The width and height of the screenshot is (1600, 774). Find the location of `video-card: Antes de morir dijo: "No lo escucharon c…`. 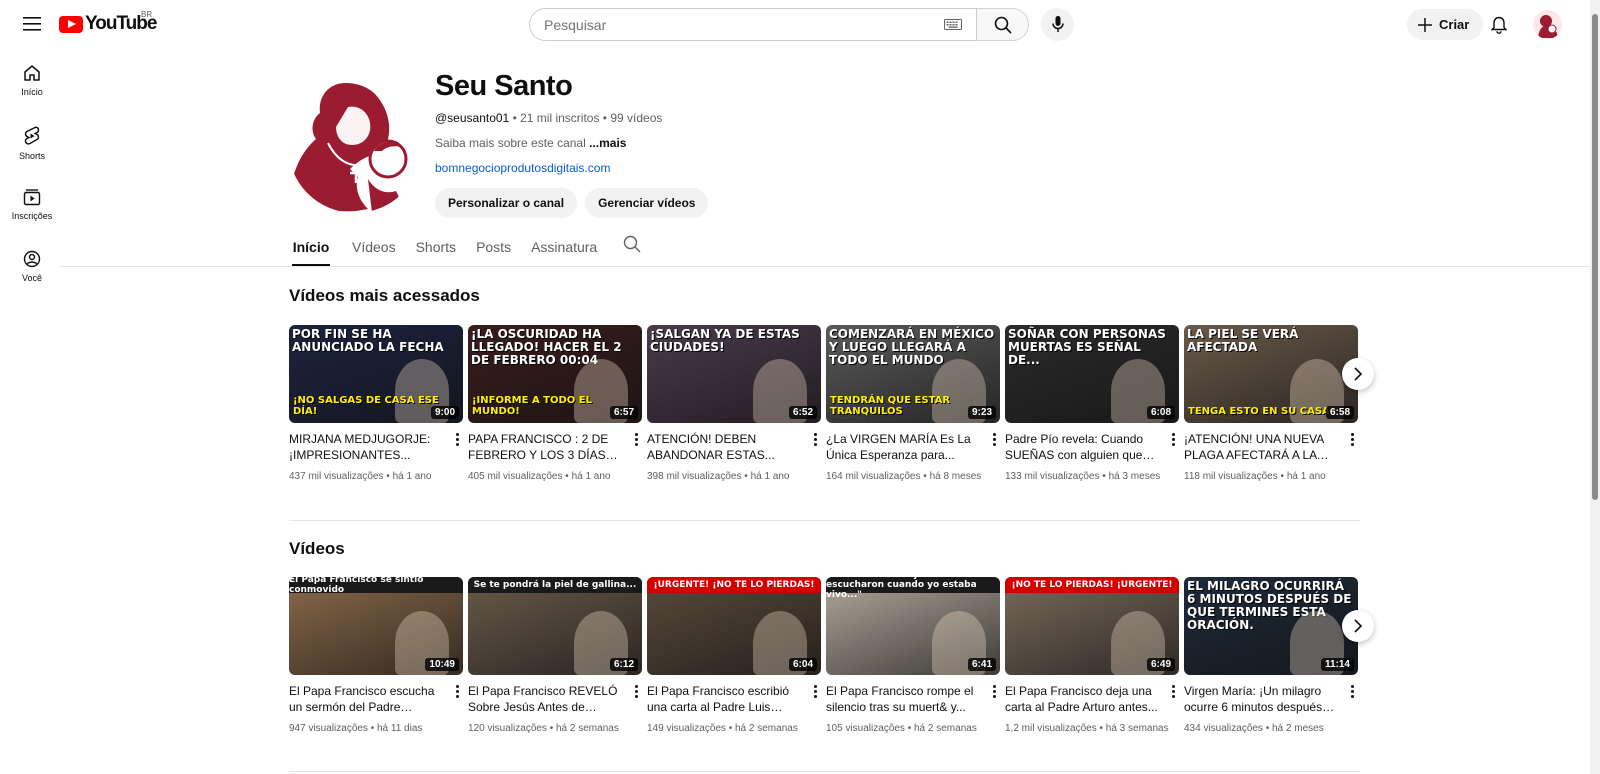

video-card: Antes de morir dijo: "No lo escucharon c… is located at coordinates (913, 656).